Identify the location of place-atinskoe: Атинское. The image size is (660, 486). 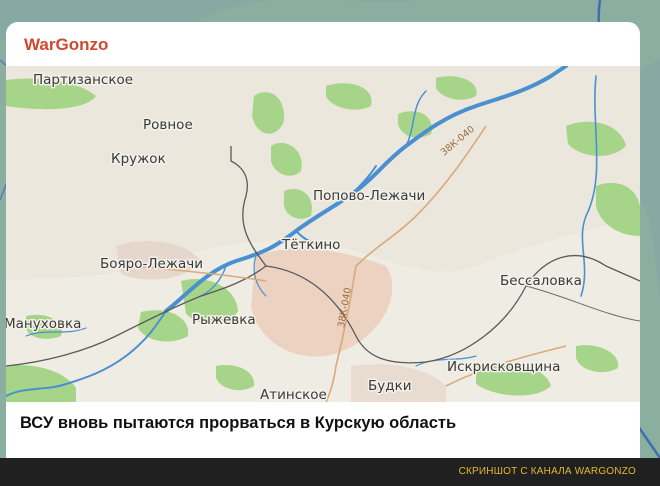
(293, 394).